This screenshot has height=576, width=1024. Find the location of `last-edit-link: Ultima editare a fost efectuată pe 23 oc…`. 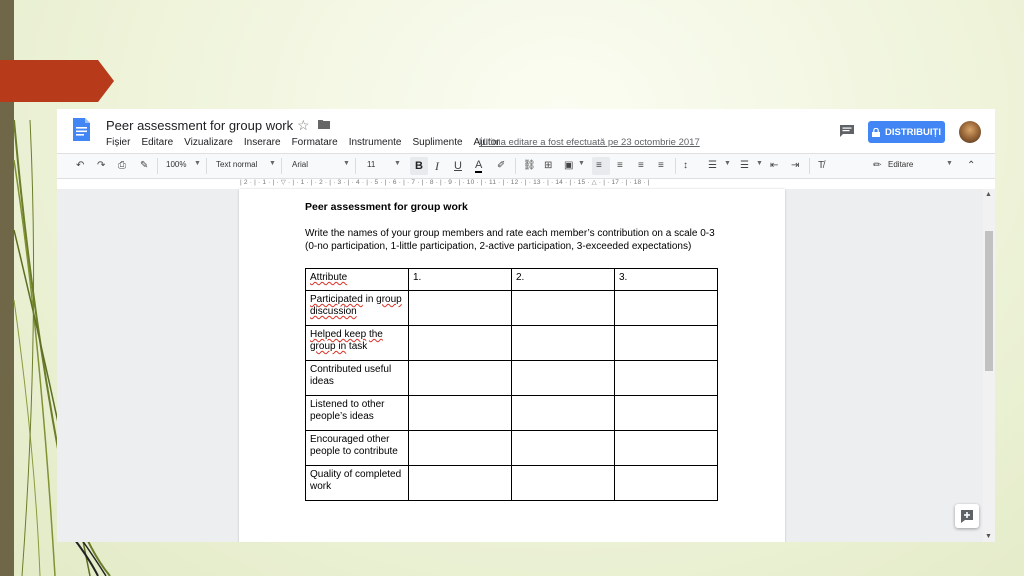

last-edit-link: Ultima editare a fost efectuată pe 23 oc… is located at coordinates (589, 142).